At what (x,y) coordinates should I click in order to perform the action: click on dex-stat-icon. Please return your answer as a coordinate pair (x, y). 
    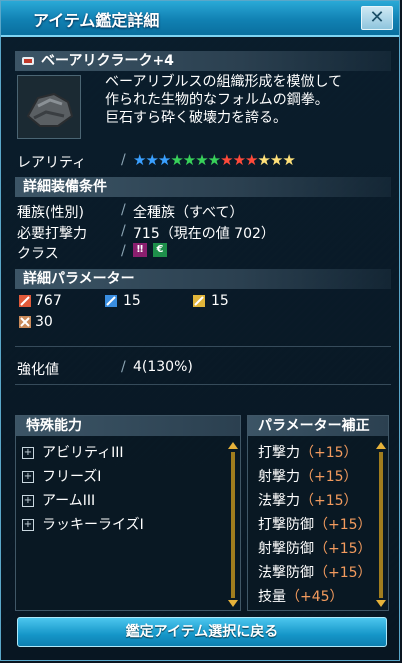
    Looking at the image, I should click on (25, 322).